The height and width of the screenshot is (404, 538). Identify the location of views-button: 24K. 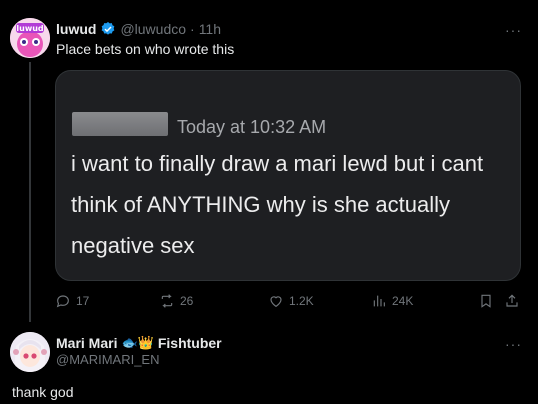
(392, 301).